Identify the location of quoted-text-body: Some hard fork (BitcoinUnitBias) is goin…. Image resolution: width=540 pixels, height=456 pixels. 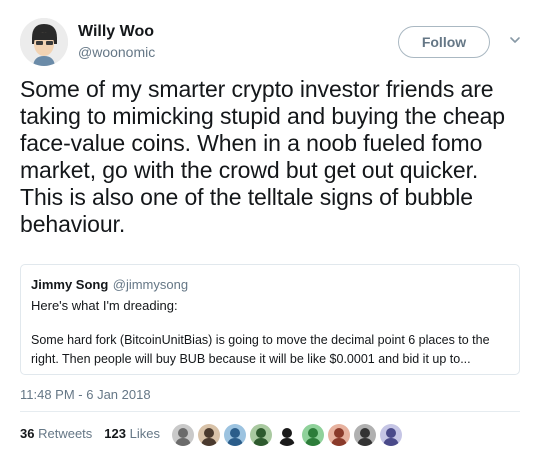
(260, 349).